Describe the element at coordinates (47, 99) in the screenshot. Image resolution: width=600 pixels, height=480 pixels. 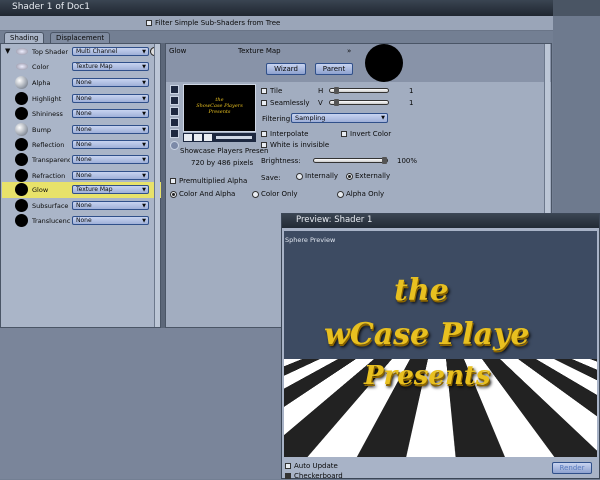
I see `channel-label: Highlight` at that location.